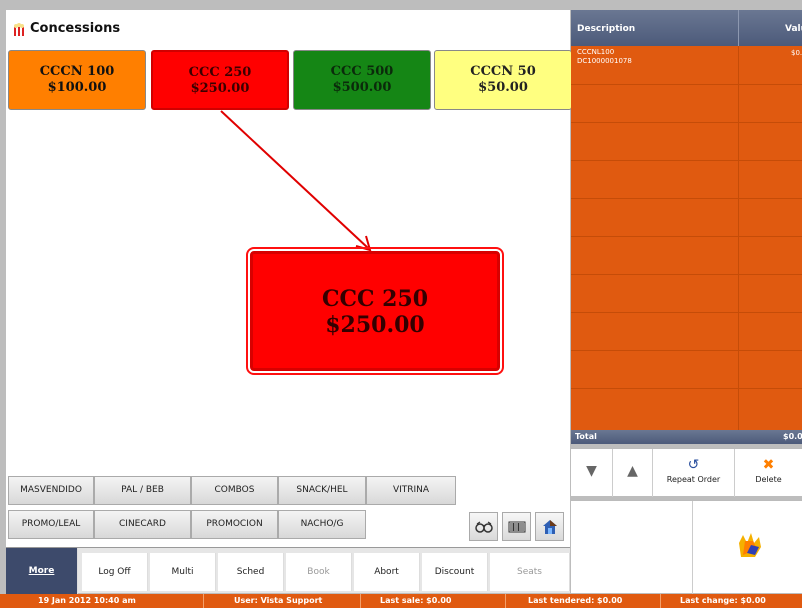 Image resolution: width=802 pixels, height=608 pixels. Describe the element at coordinates (375, 299) in the screenshot. I see `callout-name: CCC 250` at that location.